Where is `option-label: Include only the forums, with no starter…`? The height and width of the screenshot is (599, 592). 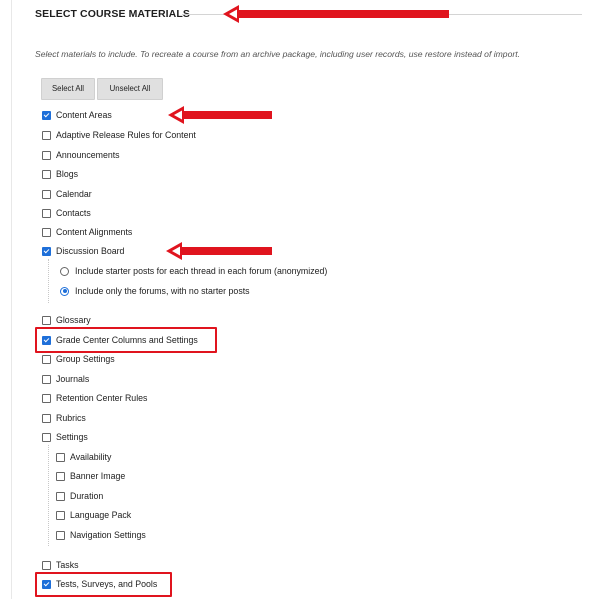
option-label: Include only the forums, with no starter… is located at coordinates (162, 291).